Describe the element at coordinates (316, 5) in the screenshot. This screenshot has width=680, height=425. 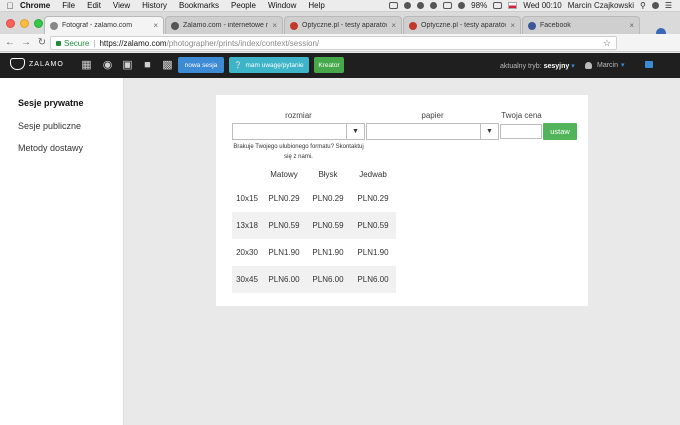
I see `menu-help: Help` at that location.